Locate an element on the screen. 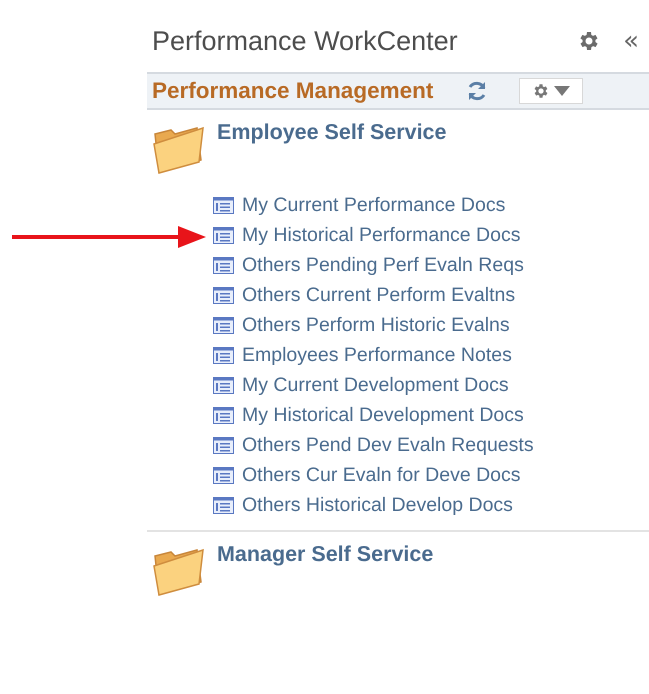 The height and width of the screenshot is (694, 649). menu-link: Others Pending Perf Evaln Reqs is located at coordinates (383, 265).